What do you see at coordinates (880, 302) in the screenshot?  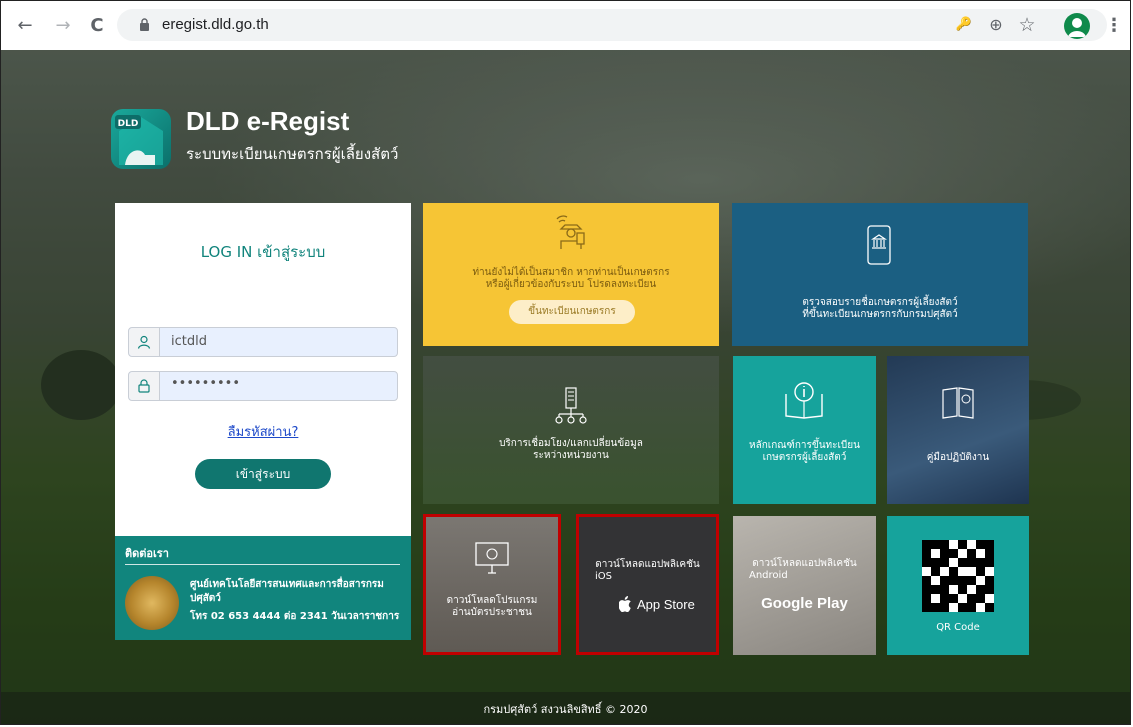 I see `check-text-line1: ตรวจสอบรายชื่อเกษตรกรผู้เลี้ยงสัตว์` at bounding box center [880, 302].